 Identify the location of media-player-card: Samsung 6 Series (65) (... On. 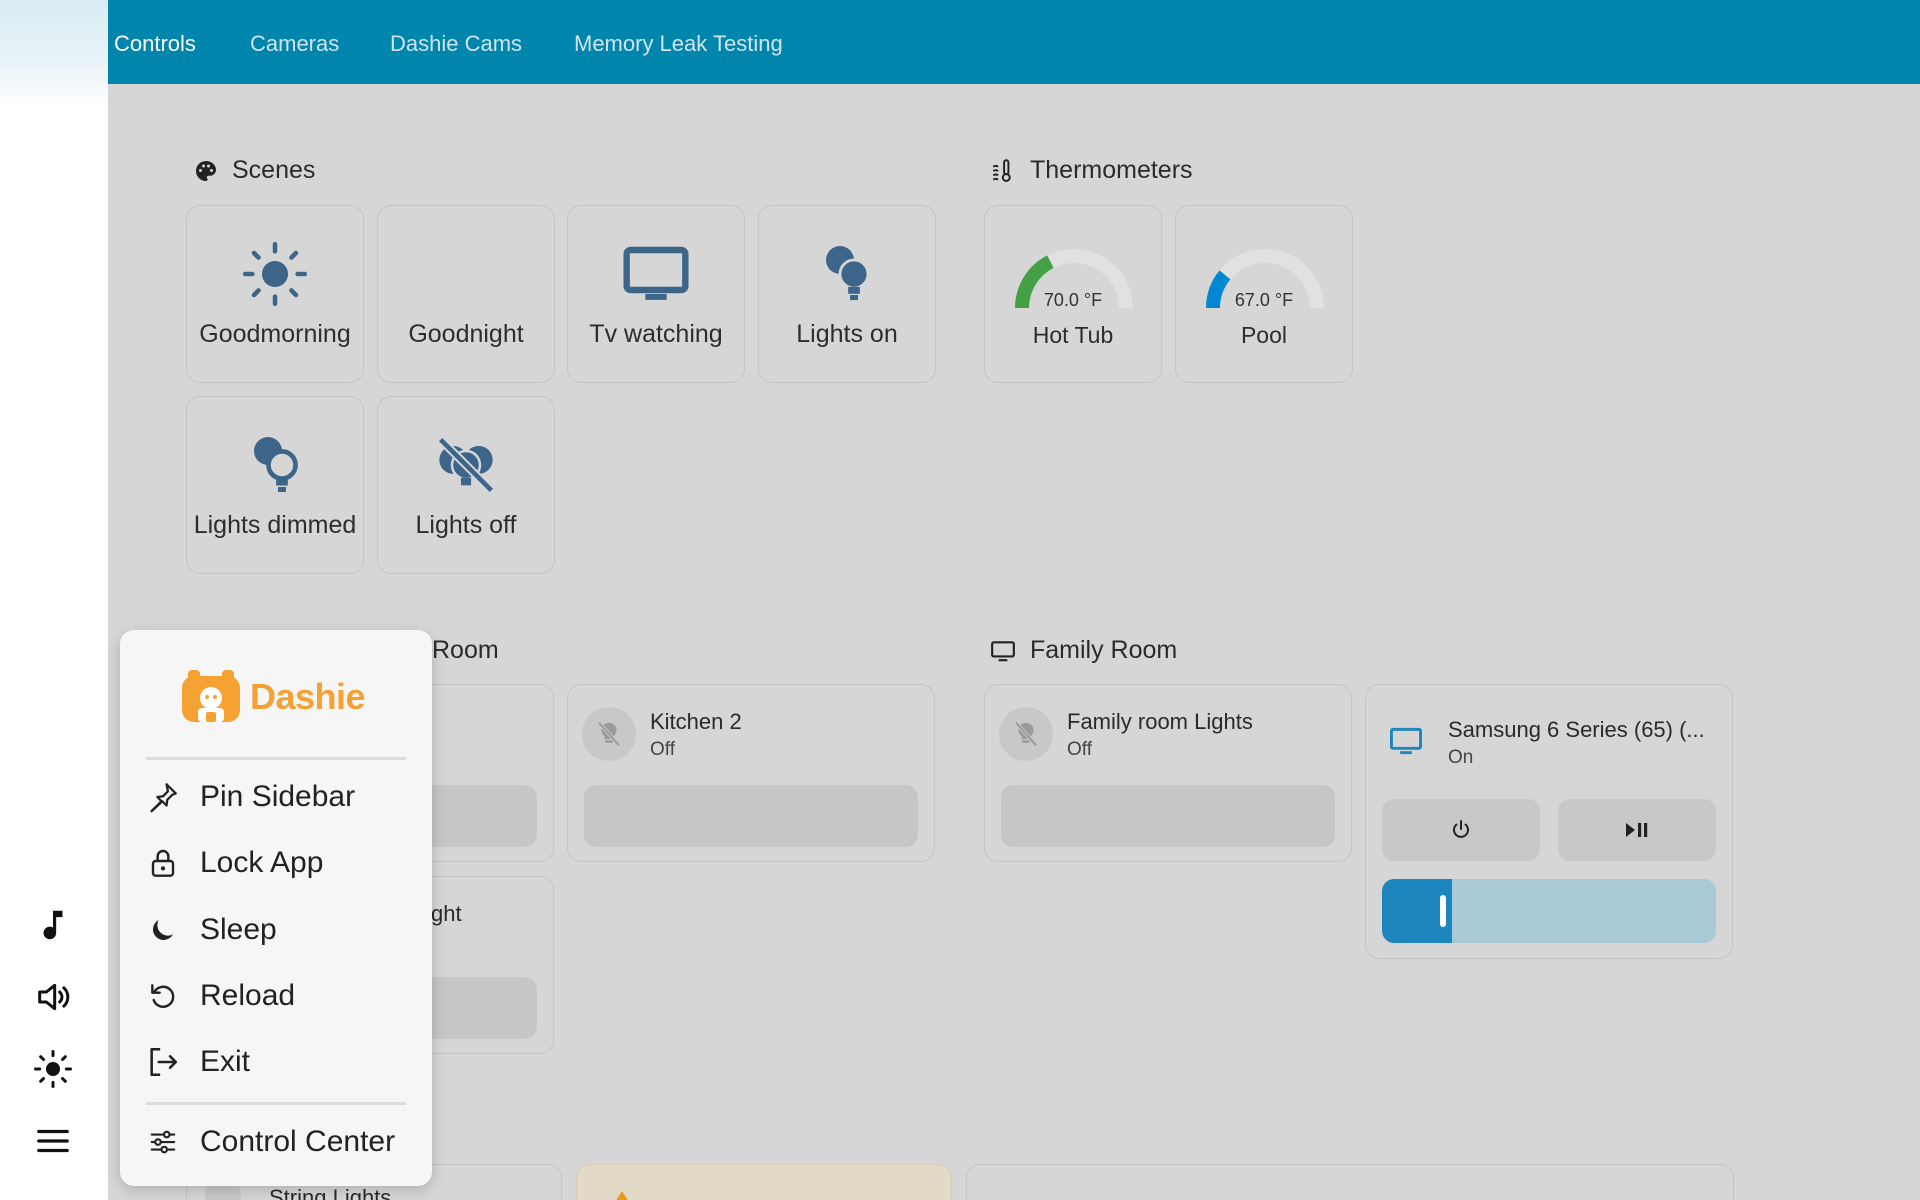
(1549, 821).